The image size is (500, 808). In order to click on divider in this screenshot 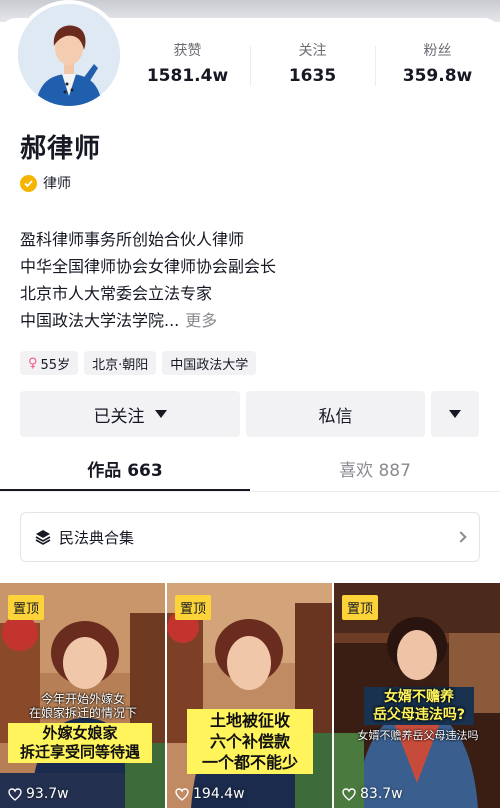, I will do `click(250, 491)`.